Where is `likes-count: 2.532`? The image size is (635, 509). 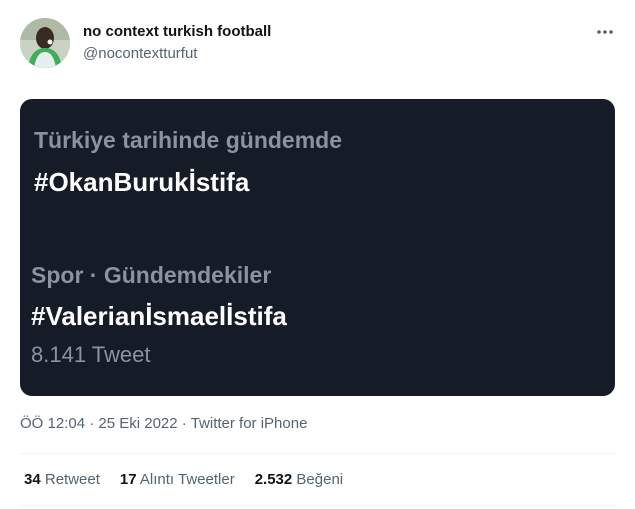 likes-count: 2.532 is located at coordinates (273, 479).